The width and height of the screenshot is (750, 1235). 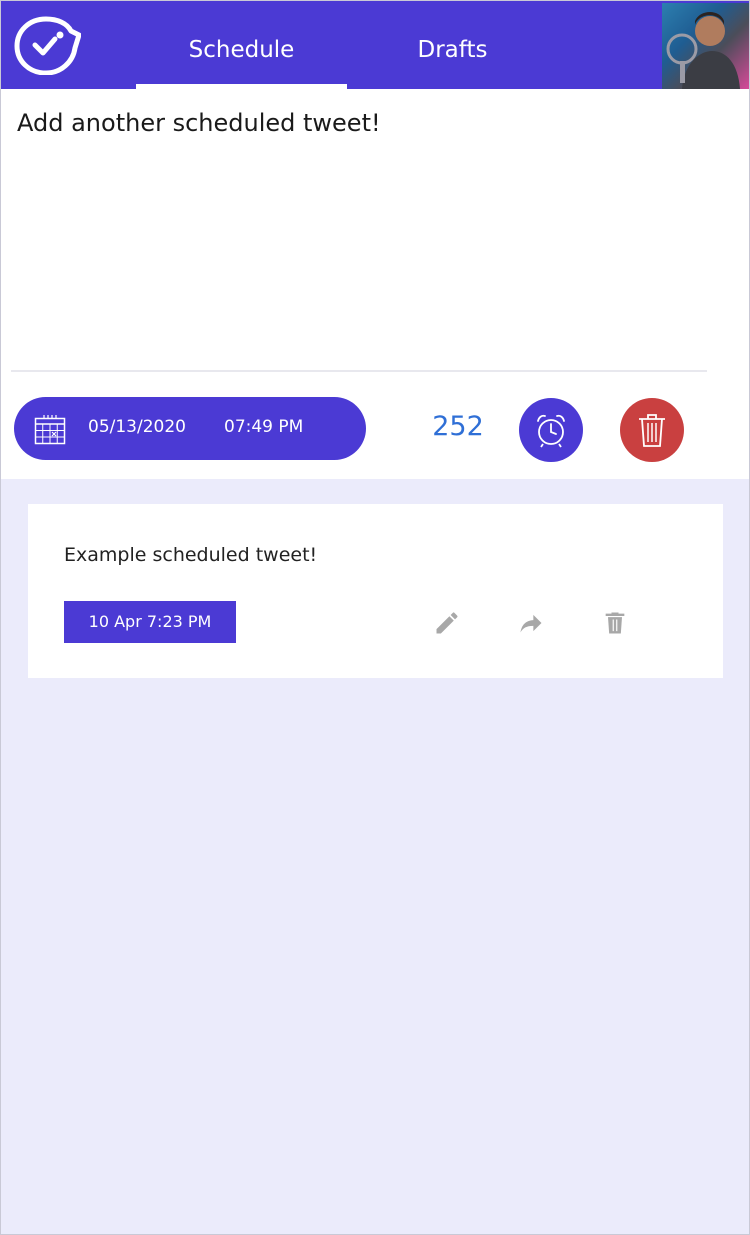 What do you see at coordinates (264, 427) in the screenshot?
I see `schedule-time: 07:49 PM` at bounding box center [264, 427].